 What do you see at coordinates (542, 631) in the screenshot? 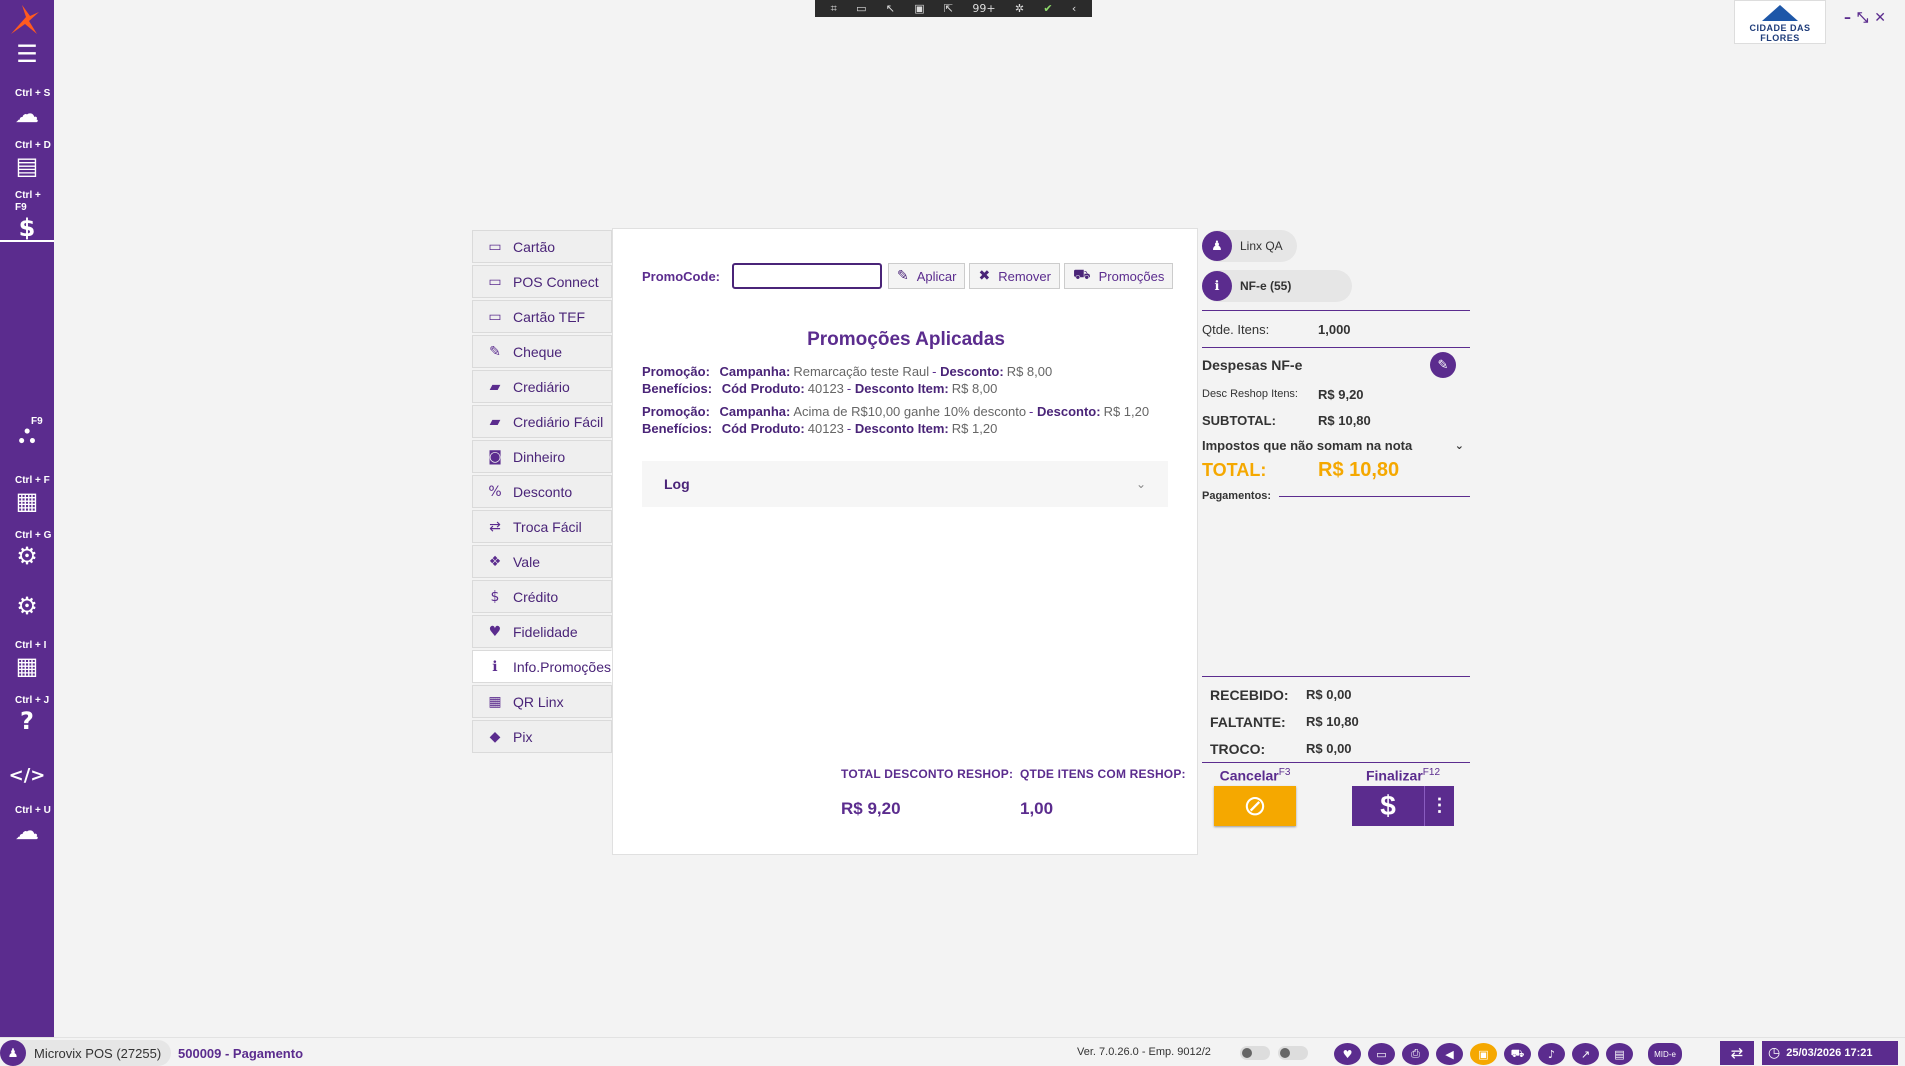
I see `payment-method-fidelidade: ♥ Fidelidade` at bounding box center [542, 631].